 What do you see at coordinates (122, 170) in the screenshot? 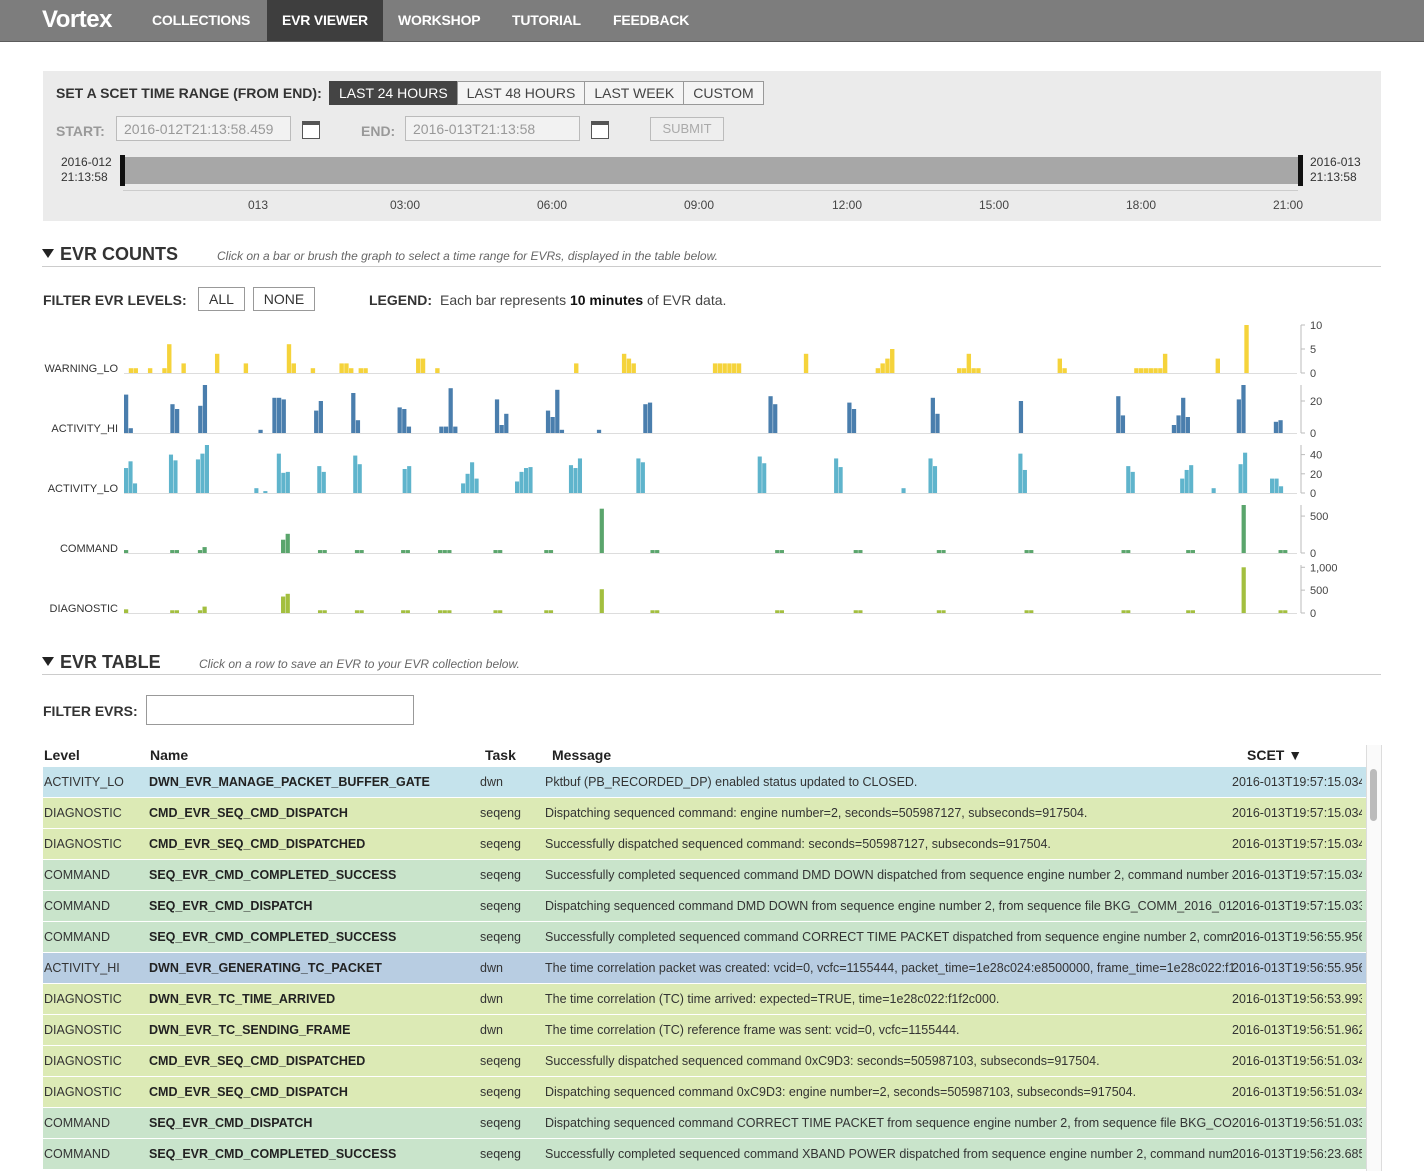
I see `timeline-start-handle` at bounding box center [122, 170].